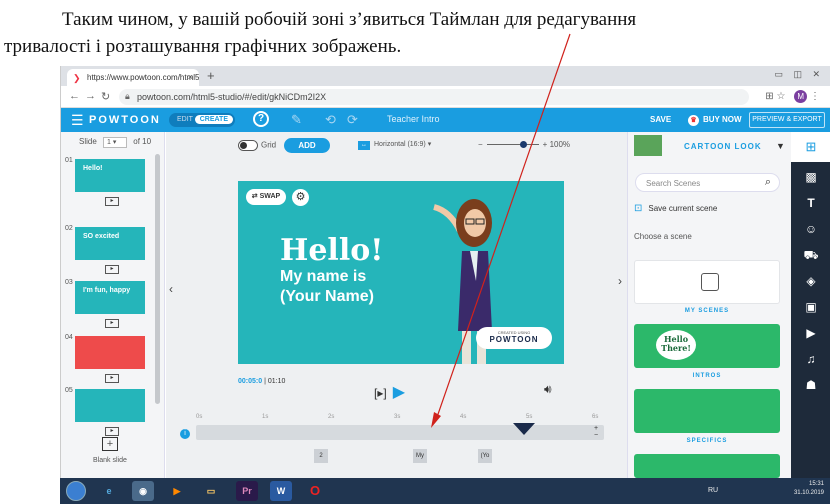  What do you see at coordinates (548, 389) in the screenshot?
I see `volume-icon: 🔊︎` at bounding box center [548, 389].